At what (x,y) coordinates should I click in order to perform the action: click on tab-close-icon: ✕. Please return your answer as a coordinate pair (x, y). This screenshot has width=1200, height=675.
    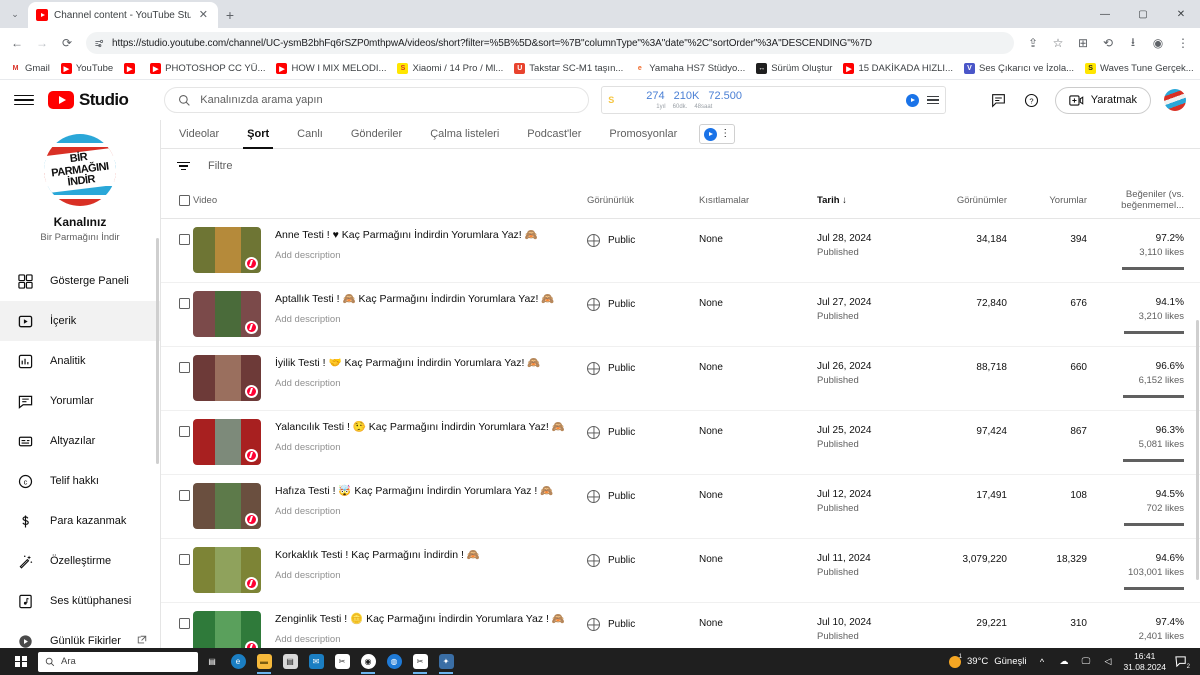
    Looking at the image, I should click on (203, 15).